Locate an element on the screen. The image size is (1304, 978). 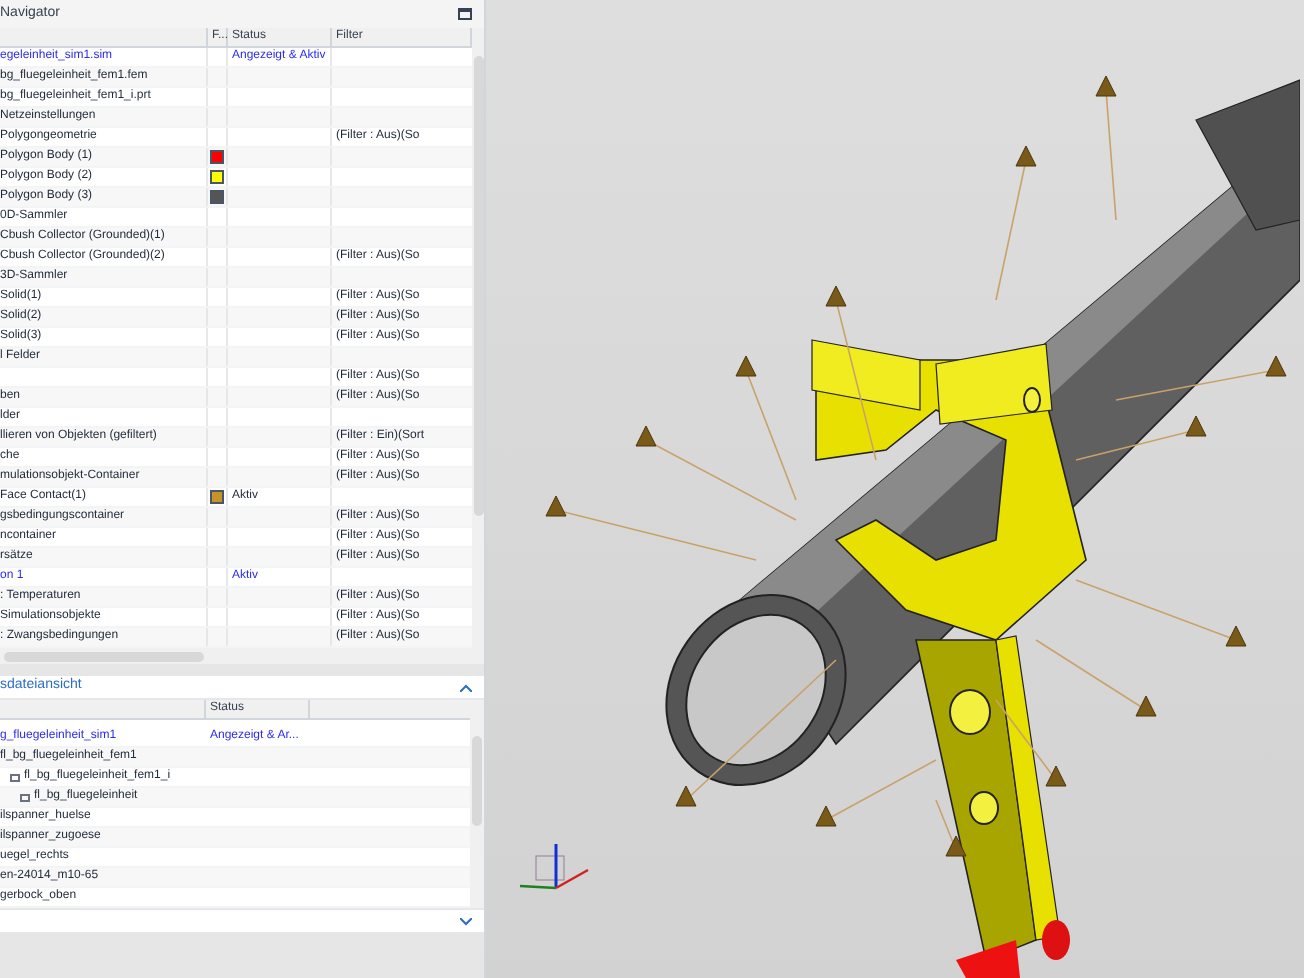
collapse-icon is located at coordinates (466, 687).